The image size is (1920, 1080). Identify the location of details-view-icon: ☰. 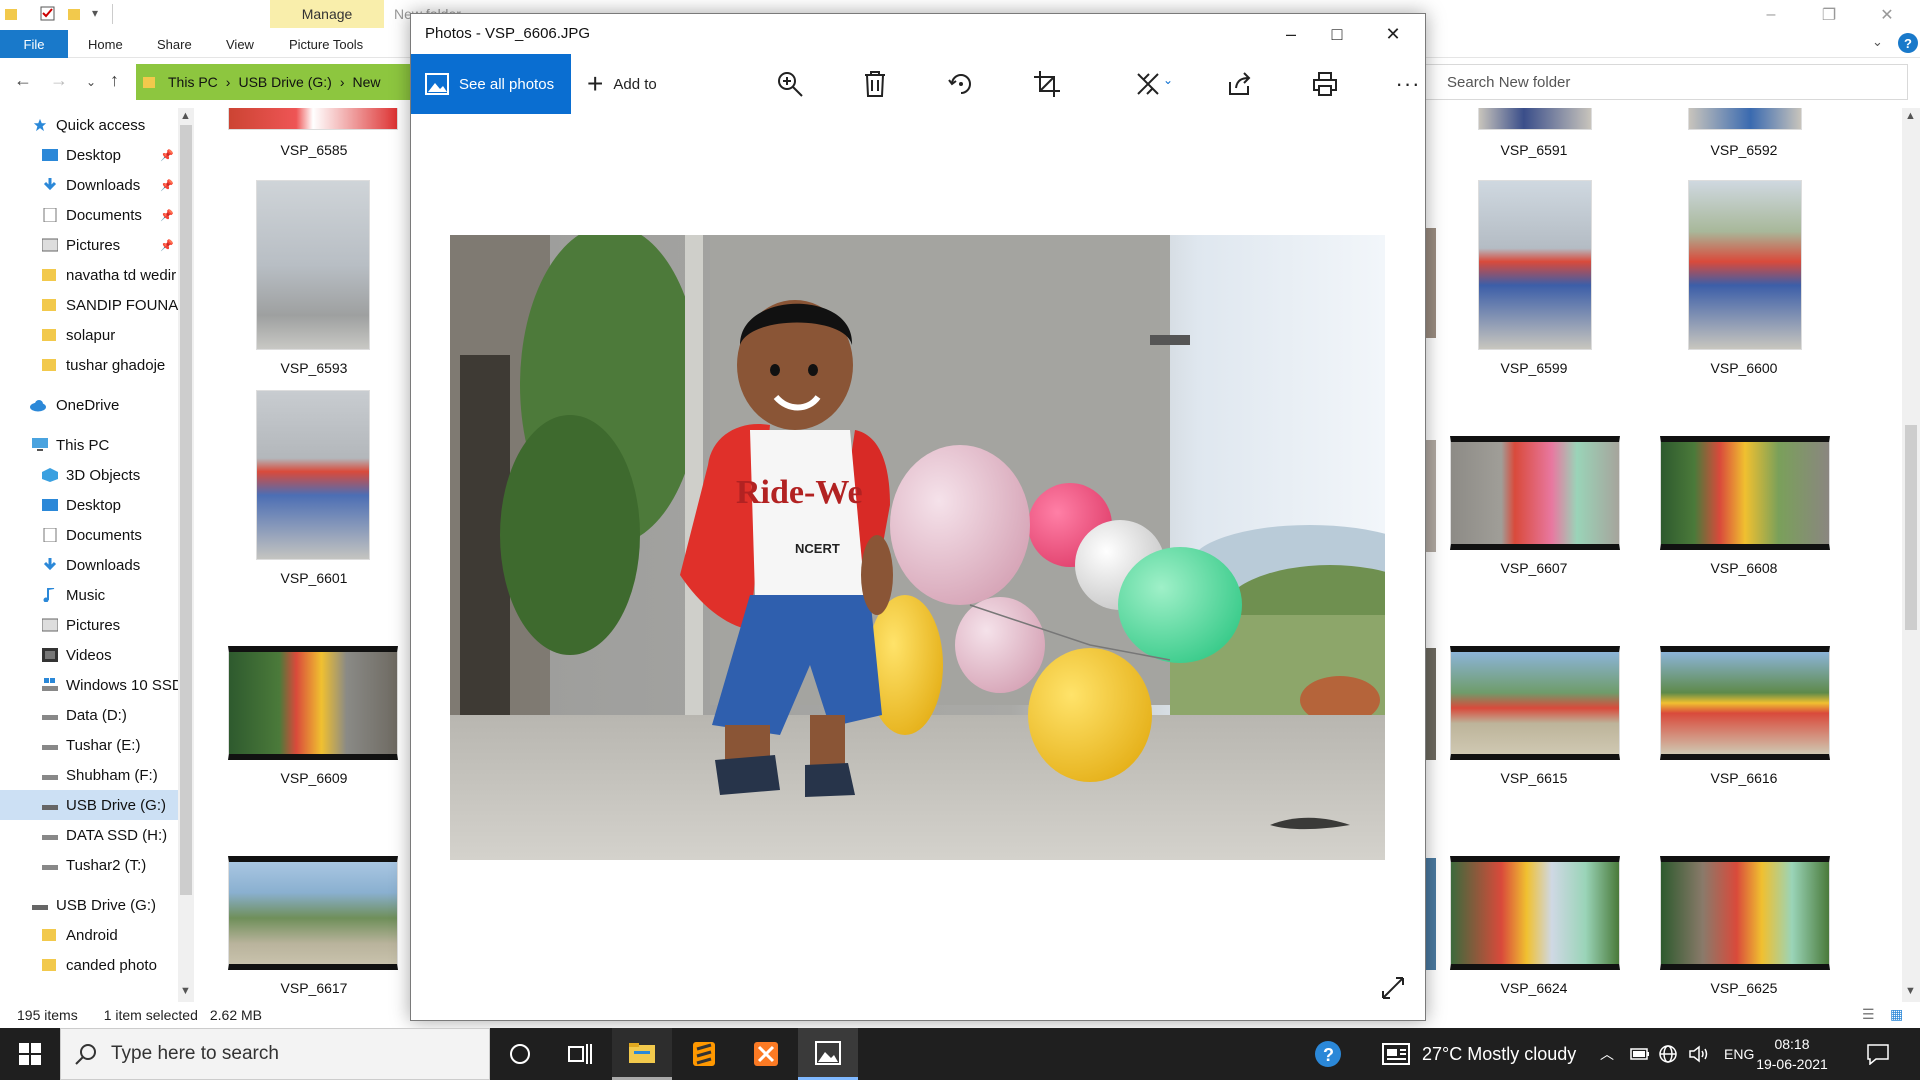
(1868, 1014).